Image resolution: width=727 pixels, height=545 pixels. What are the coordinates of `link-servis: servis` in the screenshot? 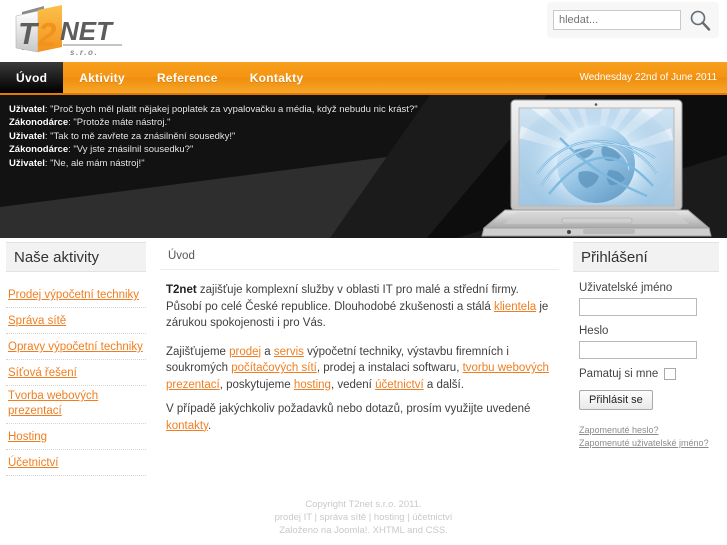 It's located at (289, 352).